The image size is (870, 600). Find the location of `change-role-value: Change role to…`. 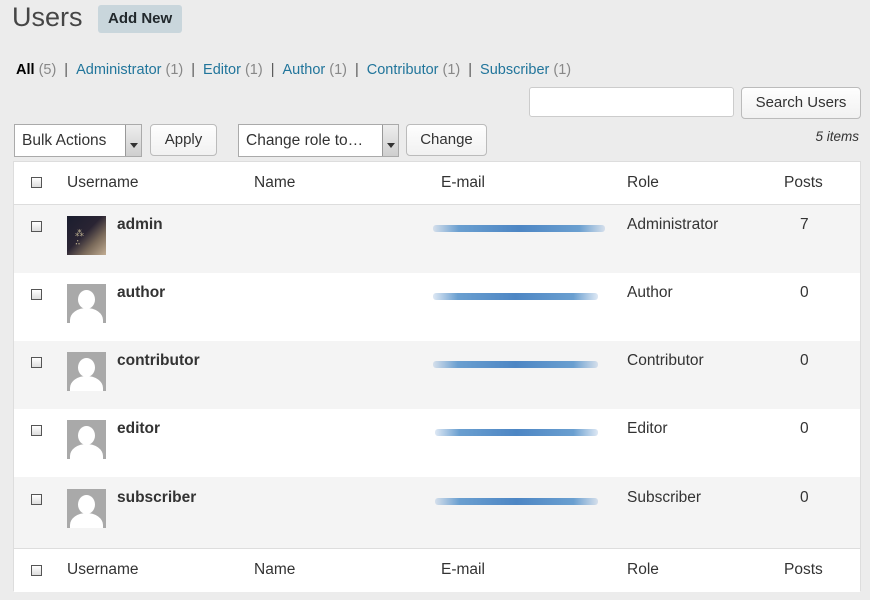

change-role-value: Change role to… is located at coordinates (305, 140).